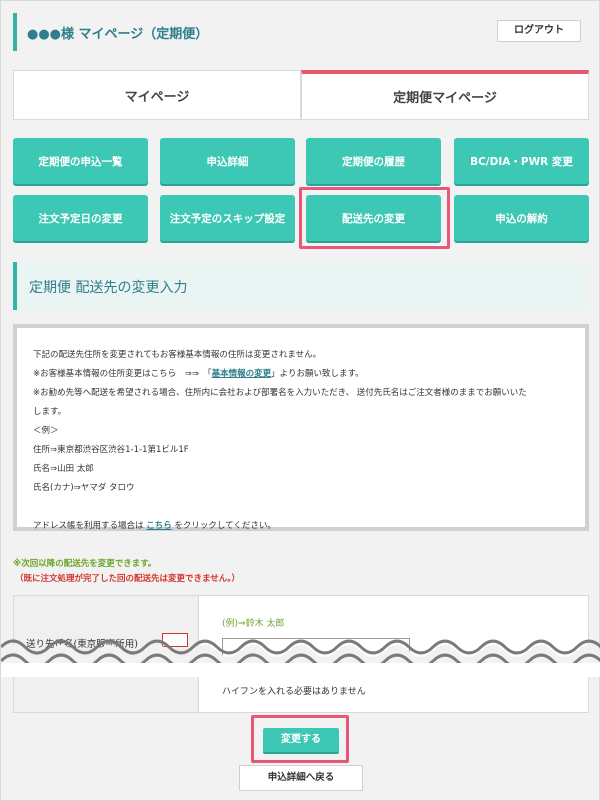 This screenshot has height=801, width=600. What do you see at coordinates (227, 161) in the screenshot?
I see `menu-order-details-button: 申込詳細` at bounding box center [227, 161].